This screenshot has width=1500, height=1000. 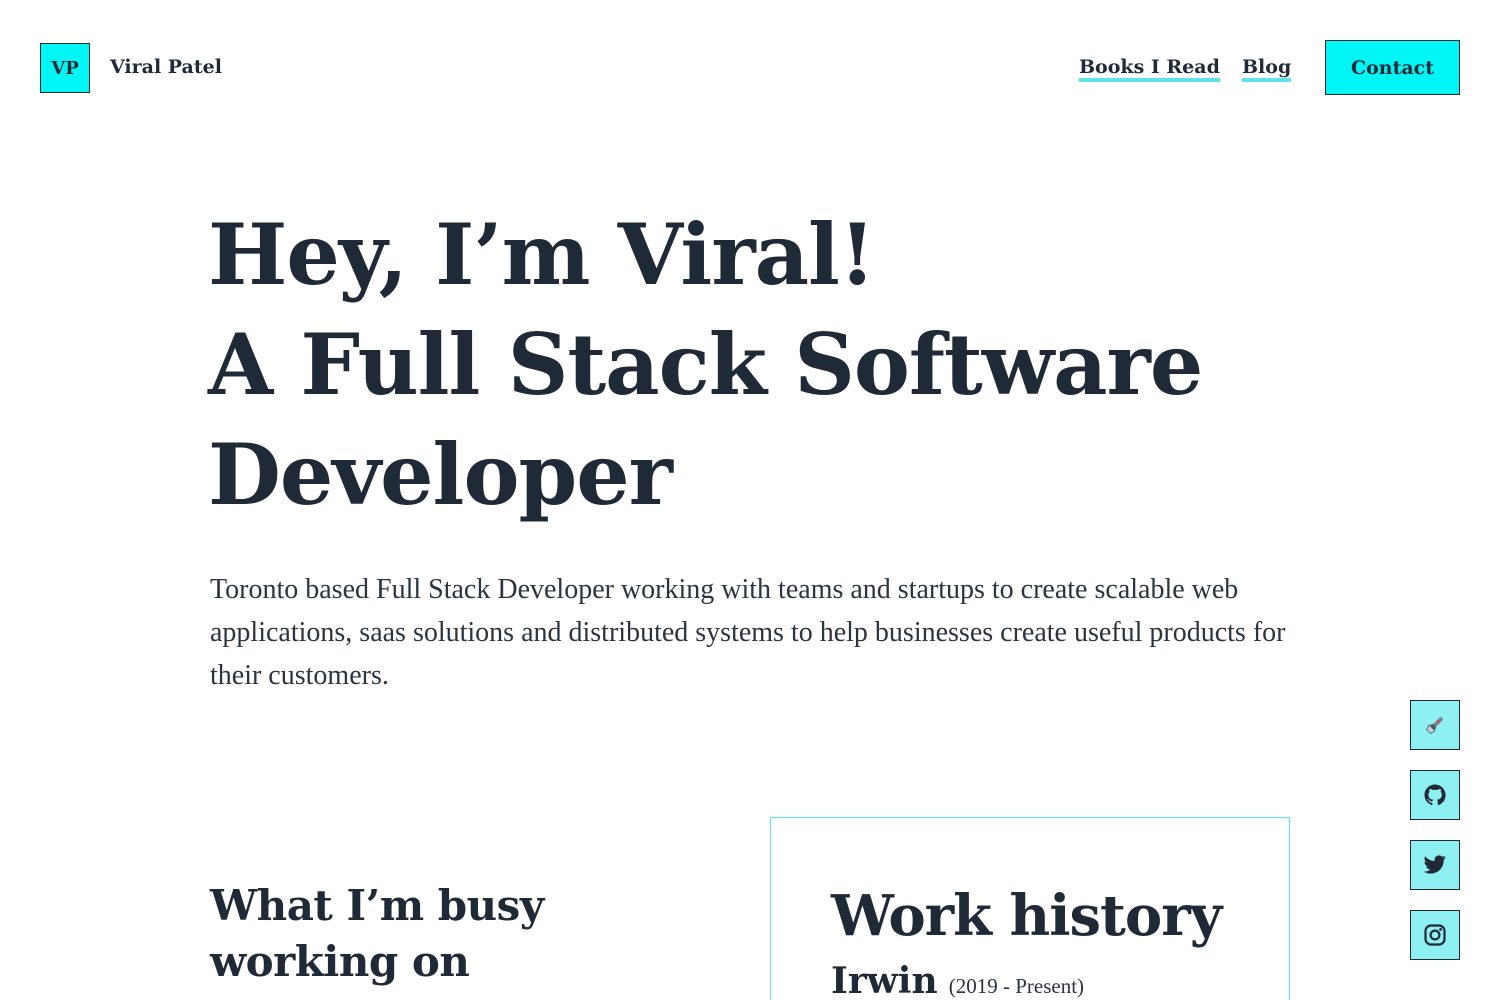 I want to click on job-entry: Irwin (2019 - Present), so click(x=957, y=980).